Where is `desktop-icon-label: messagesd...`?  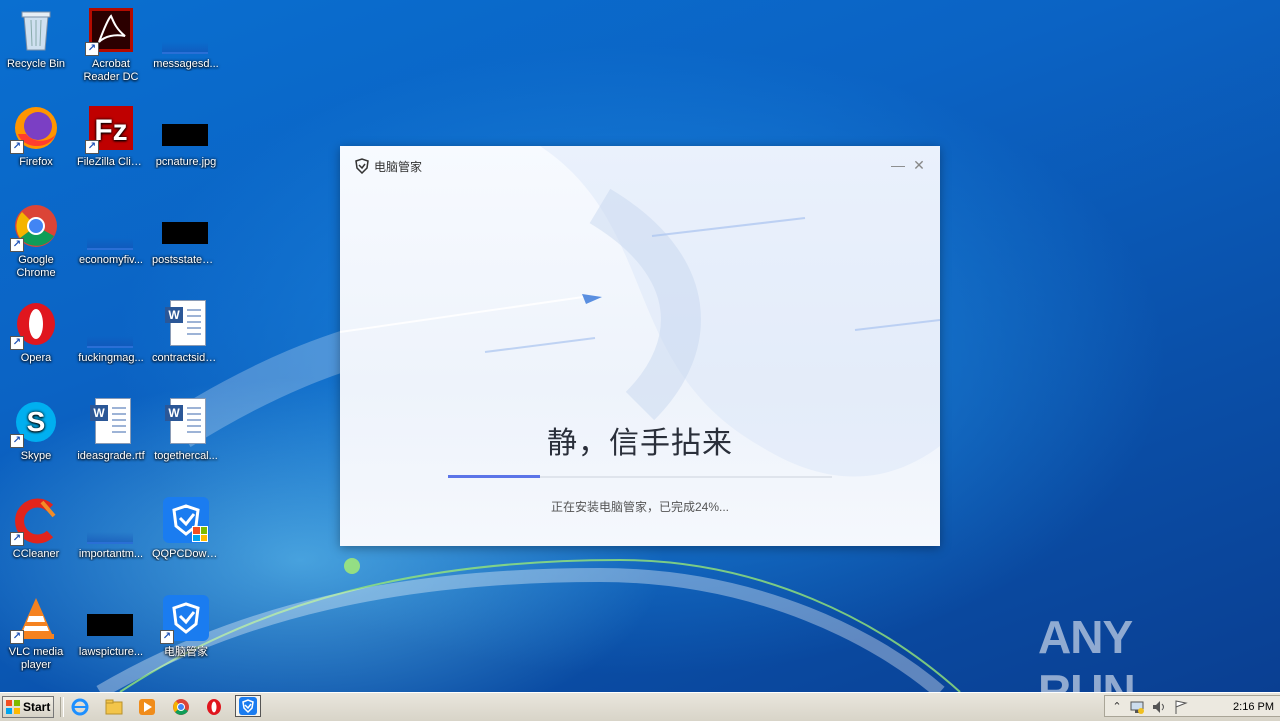
desktop-icon-label: messagesd... is located at coordinates (186, 64).